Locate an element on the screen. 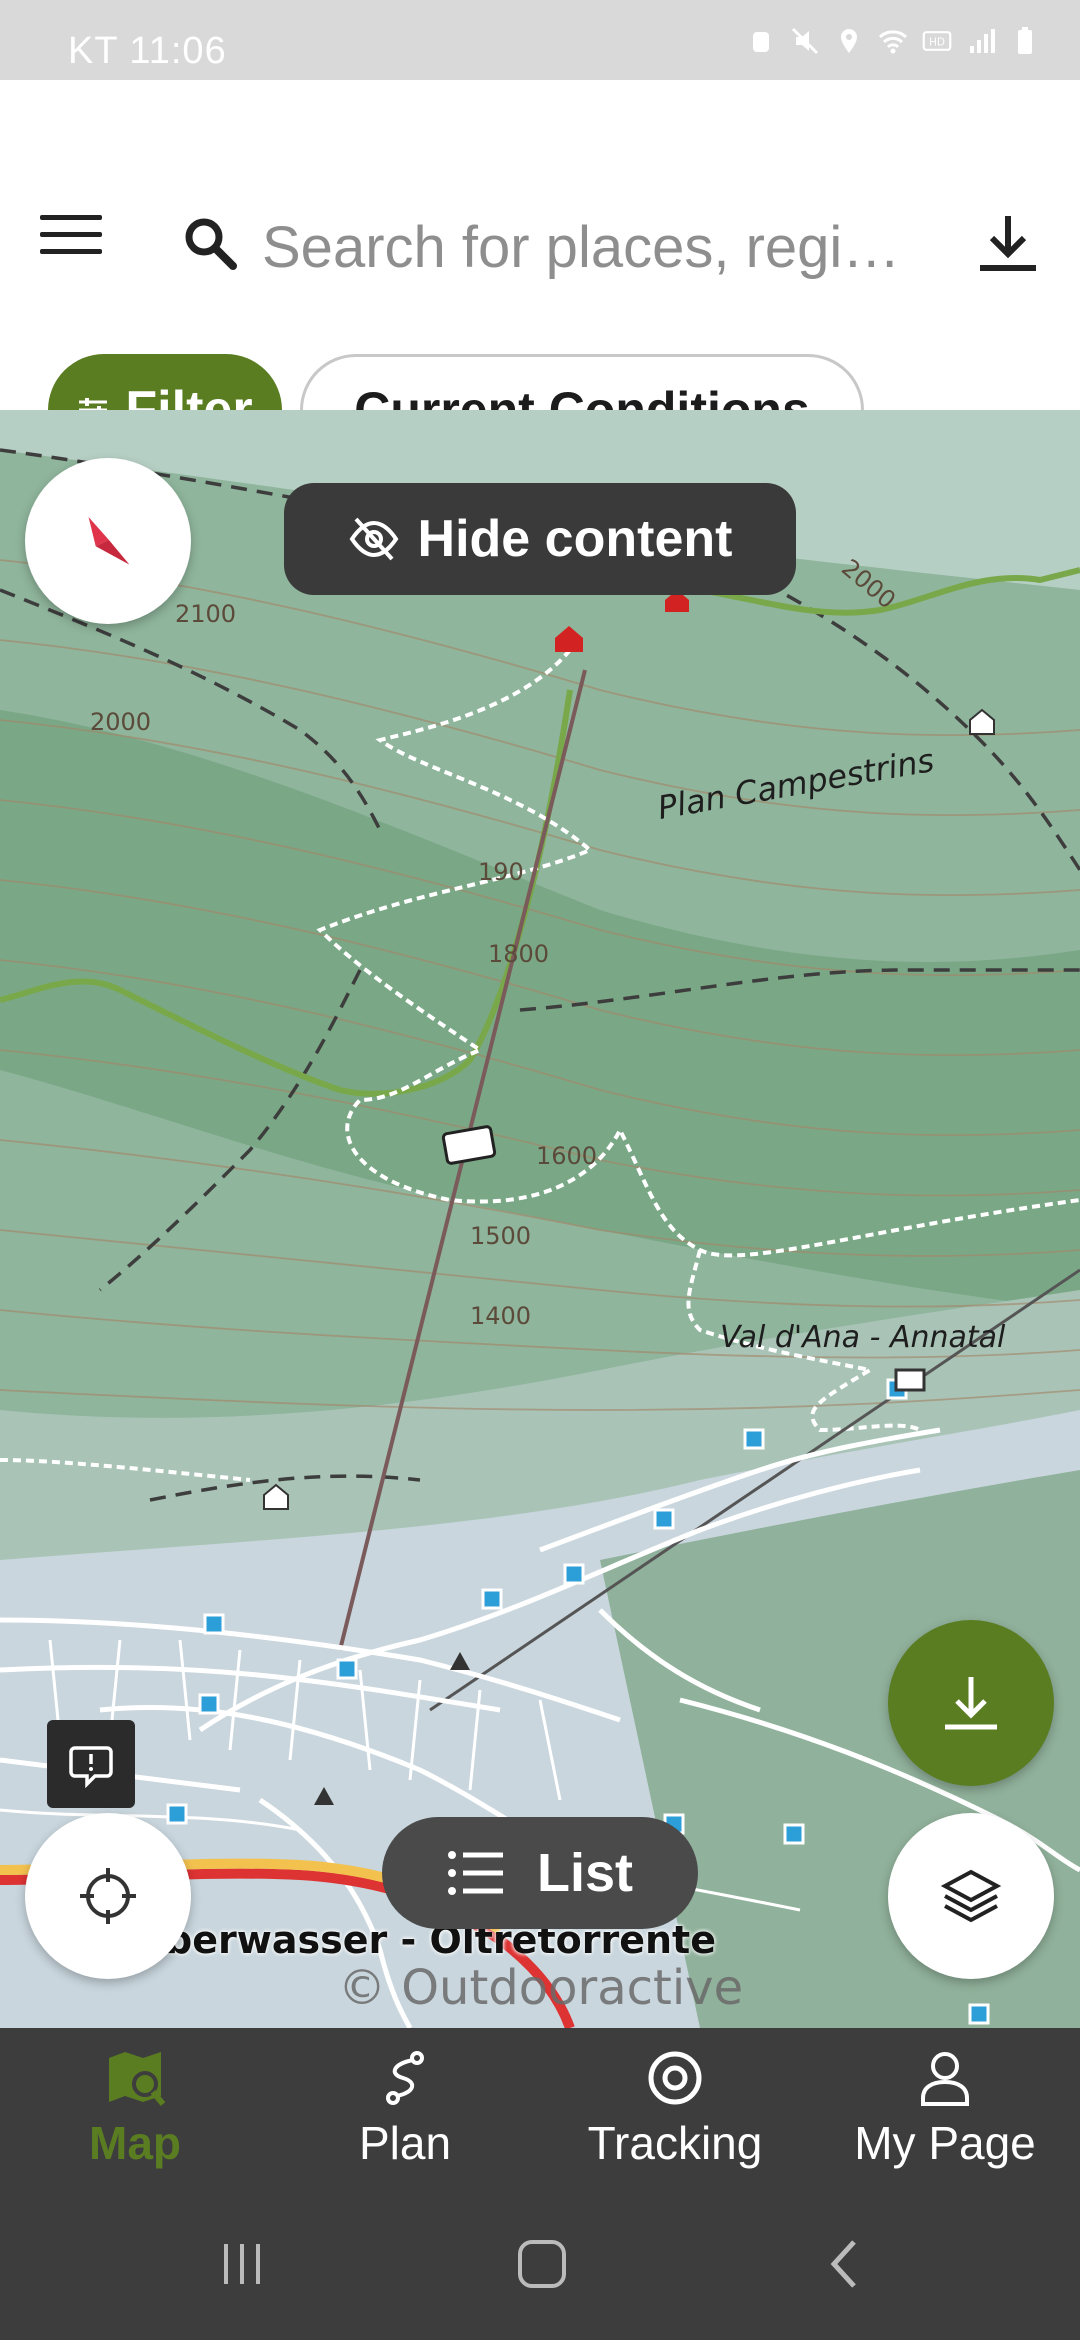  status-icons: HD is located at coordinates (893, 41).